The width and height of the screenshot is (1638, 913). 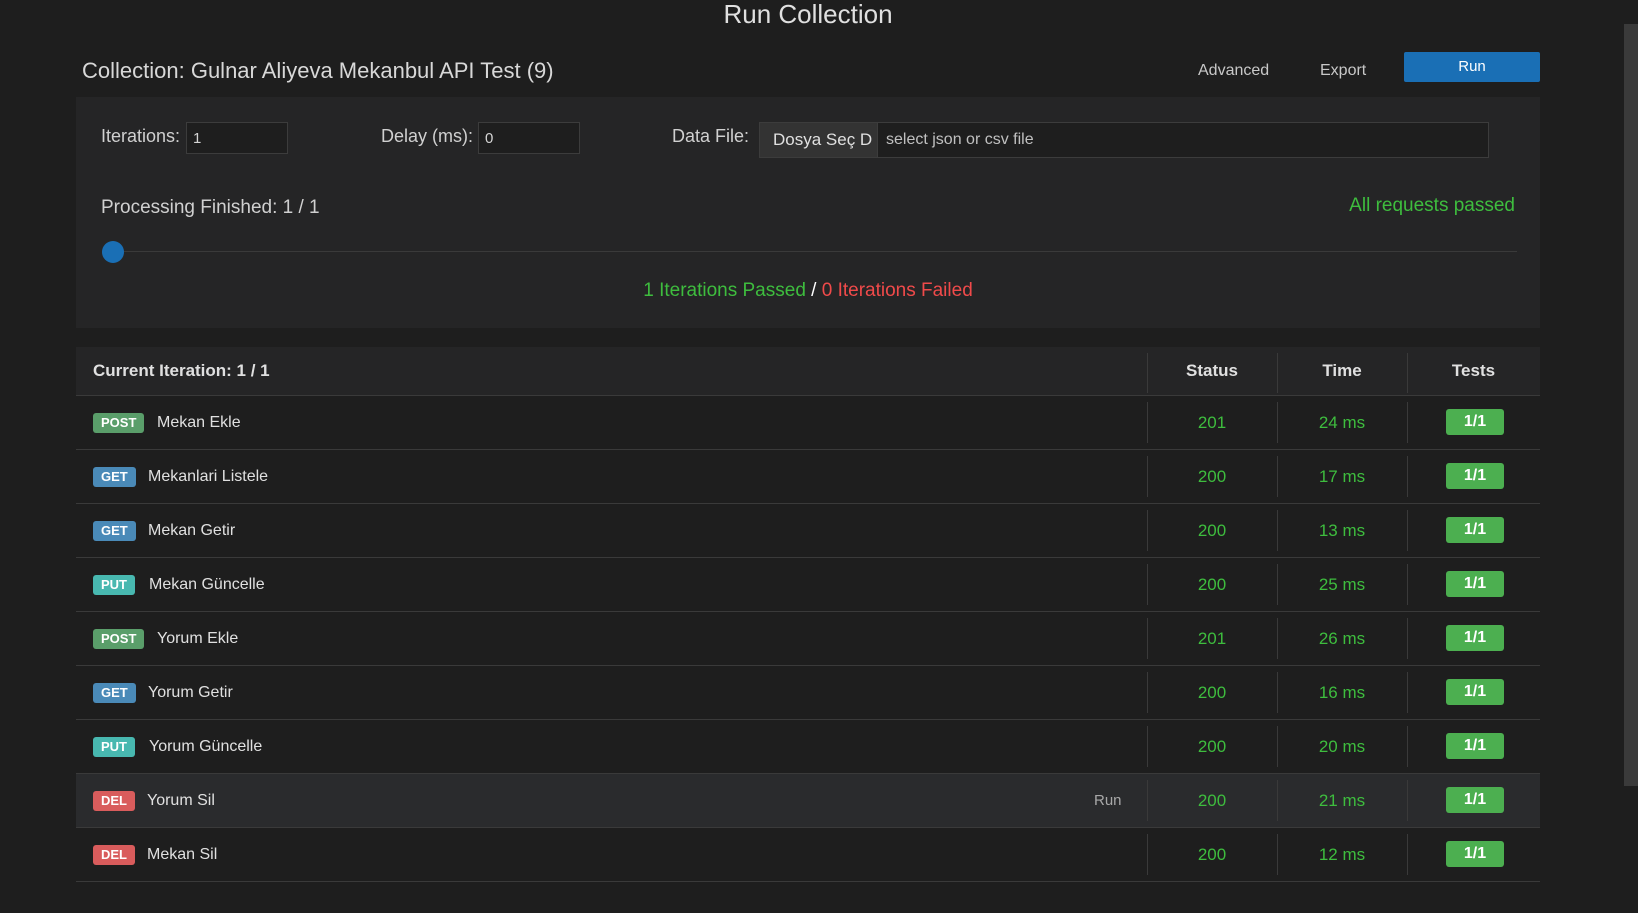 I want to click on request-name: Mekan Ekle, so click(x=199, y=422).